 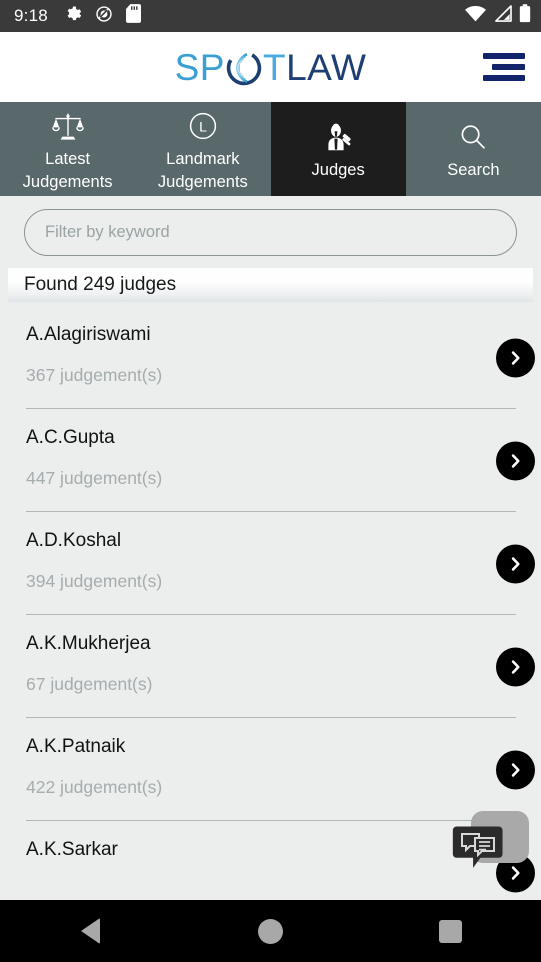 I want to click on do-not-disturb-icon, so click(x=104, y=16).